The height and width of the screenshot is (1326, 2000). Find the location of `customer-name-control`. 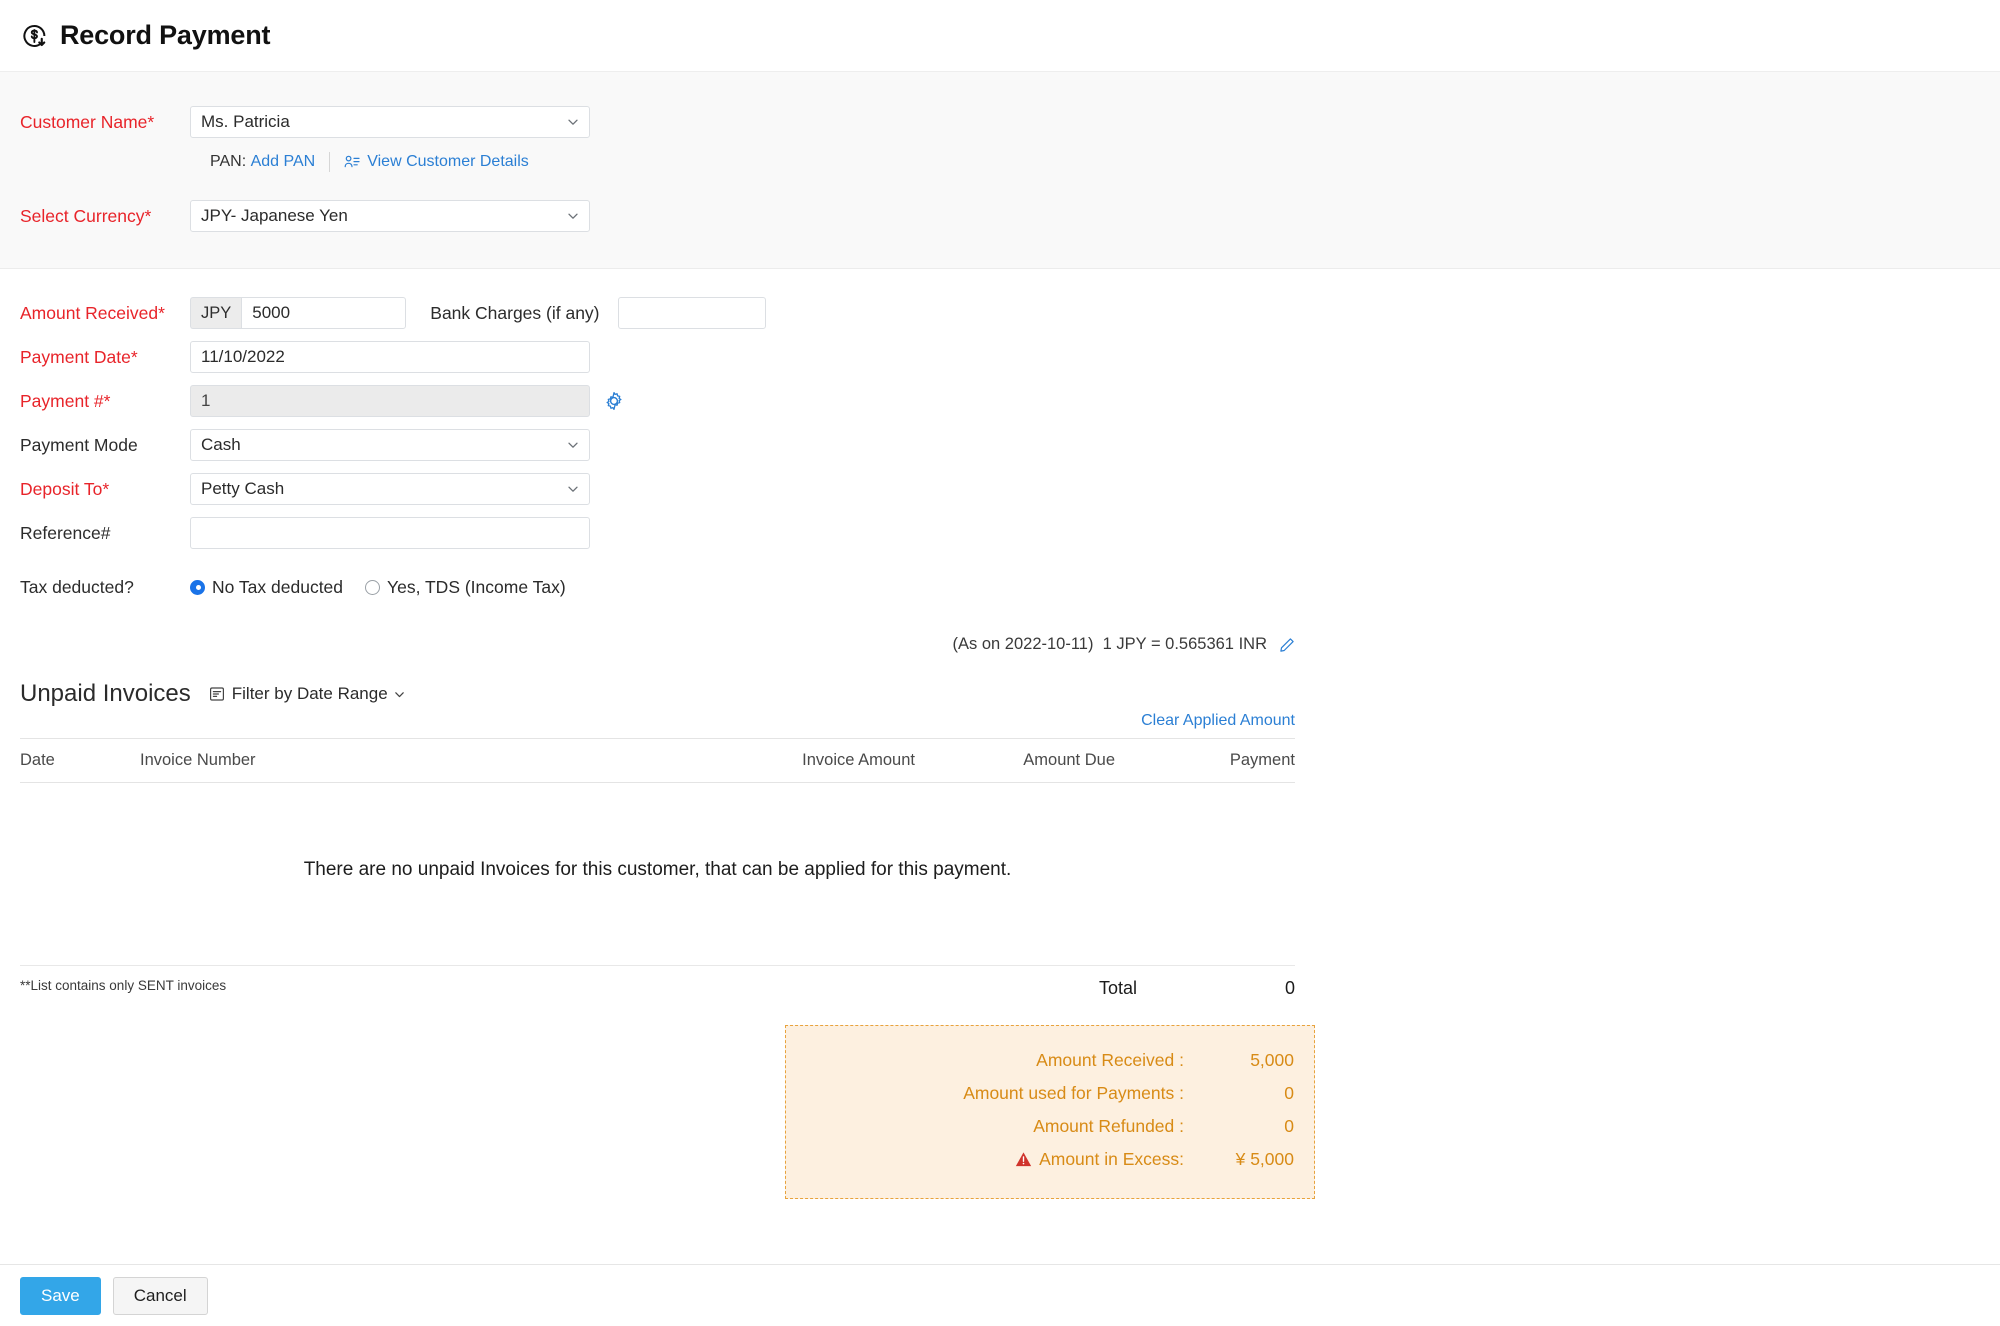

customer-name-control is located at coordinates (390, 122).